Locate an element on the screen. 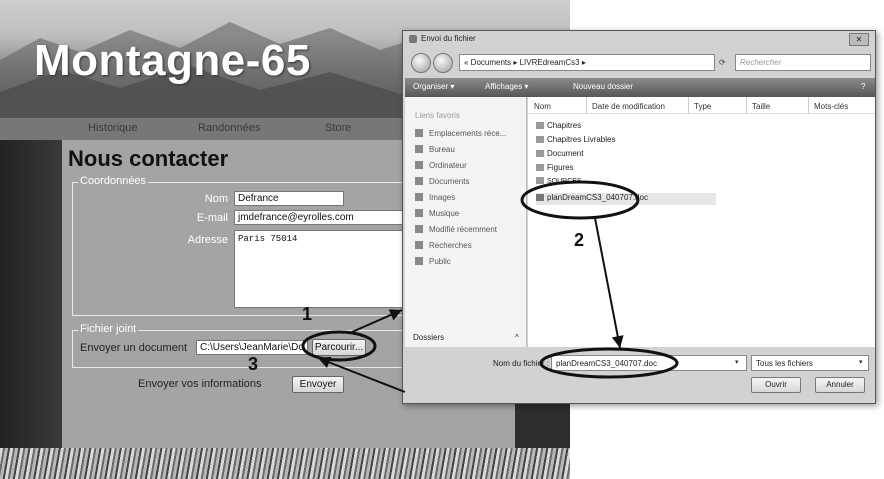 The image size is (884, 479). searches-icon is located at coordinates (419, 245).